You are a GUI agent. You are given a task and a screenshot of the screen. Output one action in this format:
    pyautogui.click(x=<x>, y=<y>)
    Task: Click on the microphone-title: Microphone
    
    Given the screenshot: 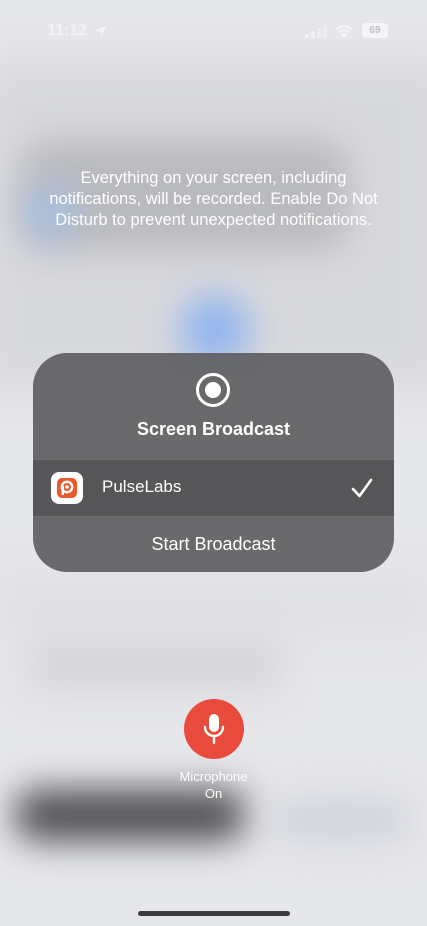 What is the action you would take?
    pyautogui.click(x=213, y=776)
    